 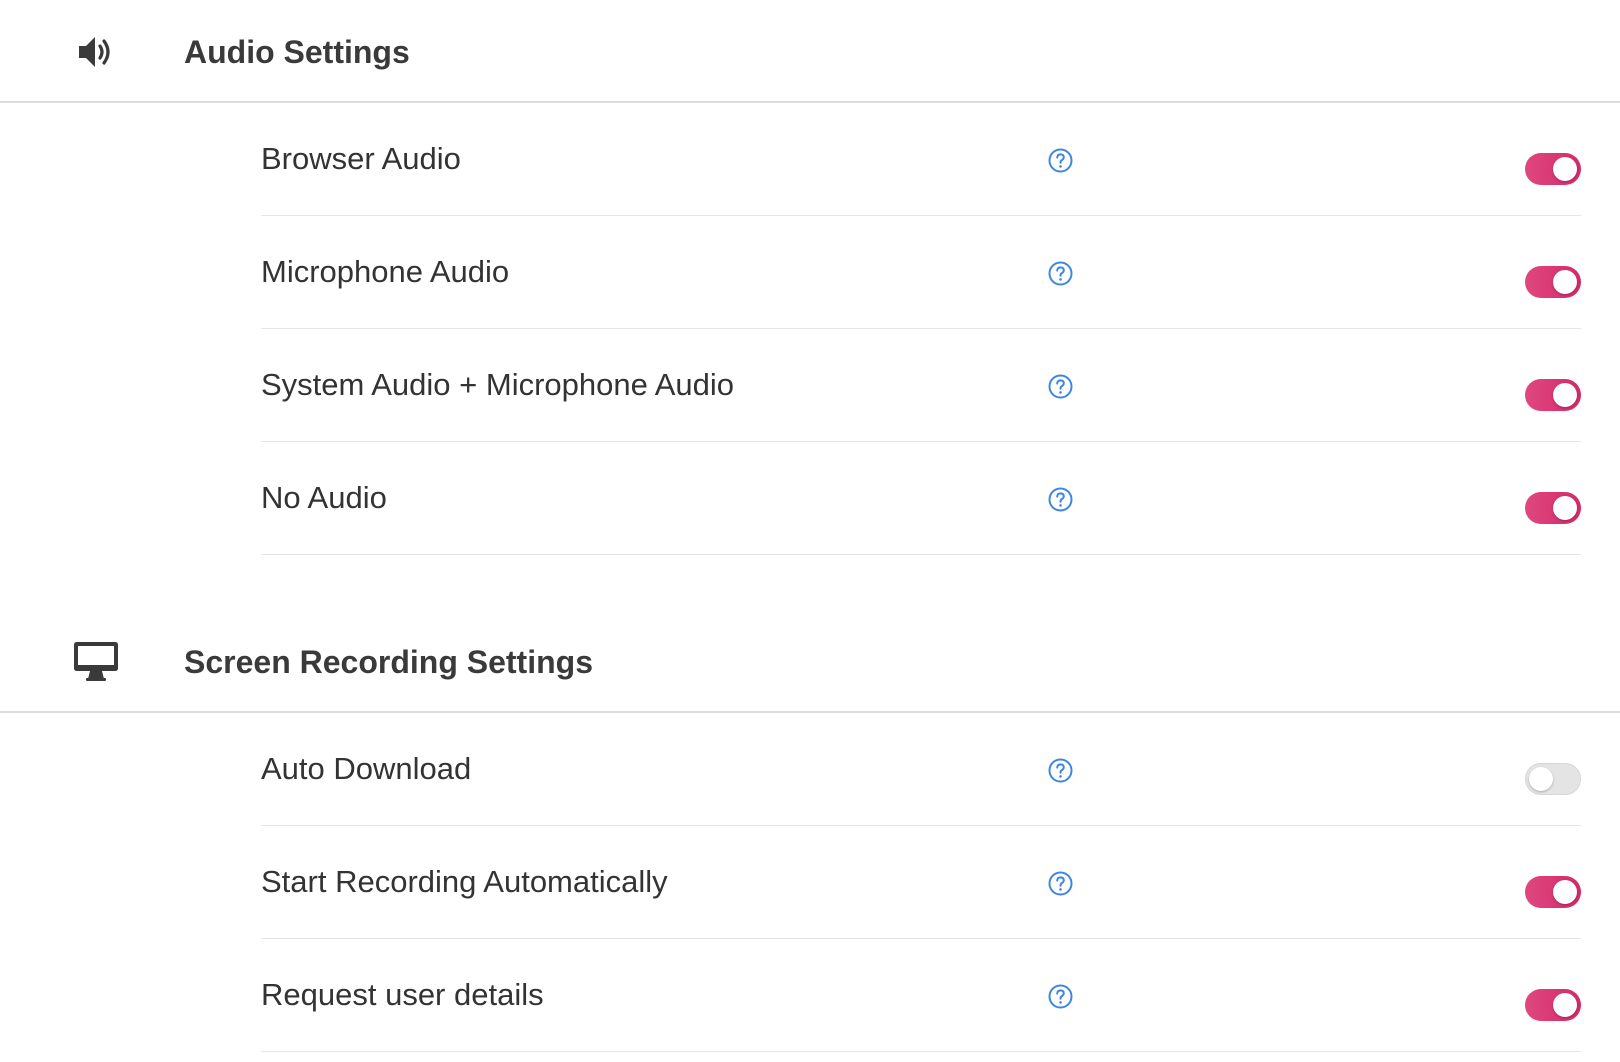 I want to click on start-recording-automatically-toggle, so click(x=1553, y=892).